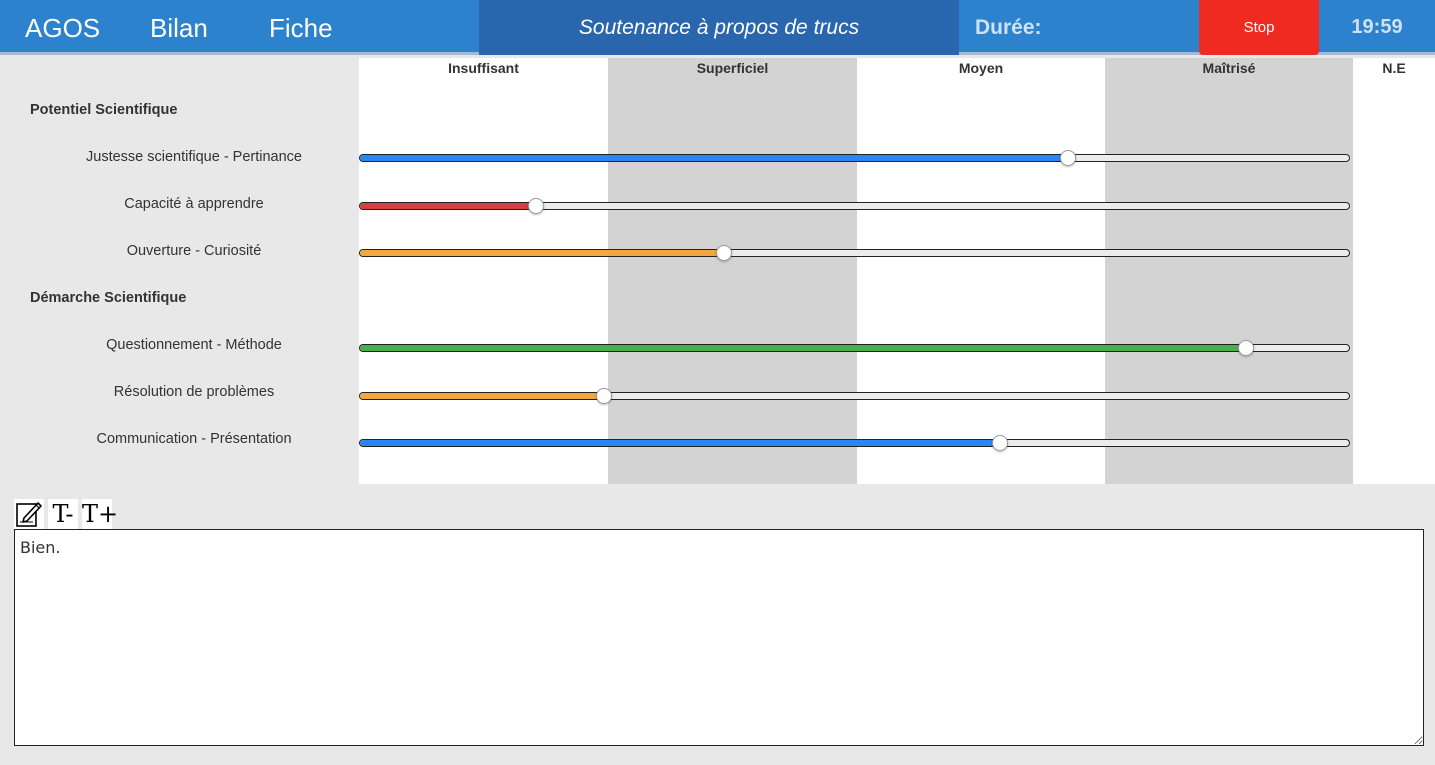  Describe the element at coordinates (194, 392) in the screenshot. I see `criterion-label: Résolution de problèmes` at that location.